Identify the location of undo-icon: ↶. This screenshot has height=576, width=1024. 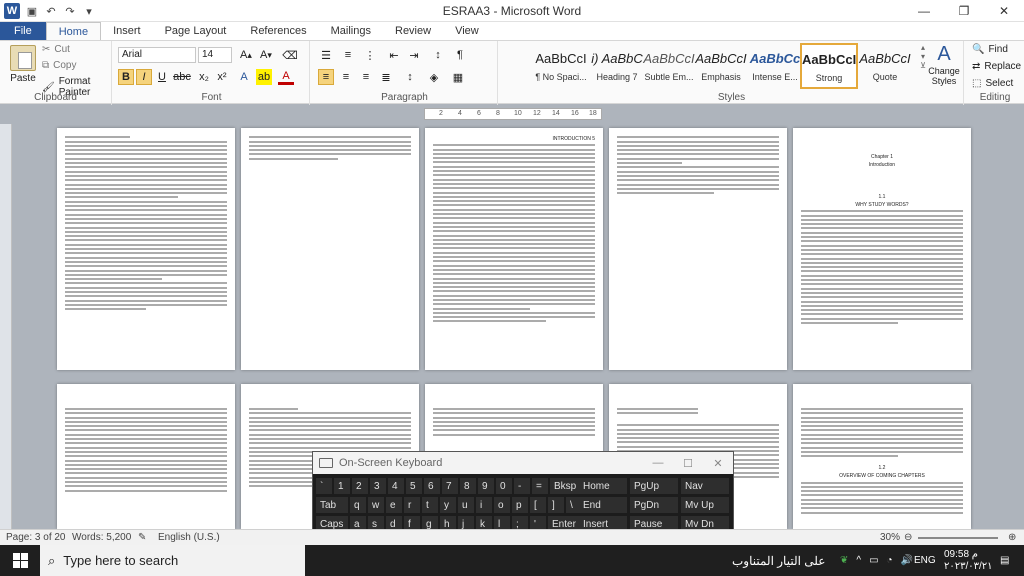
(51, 11).